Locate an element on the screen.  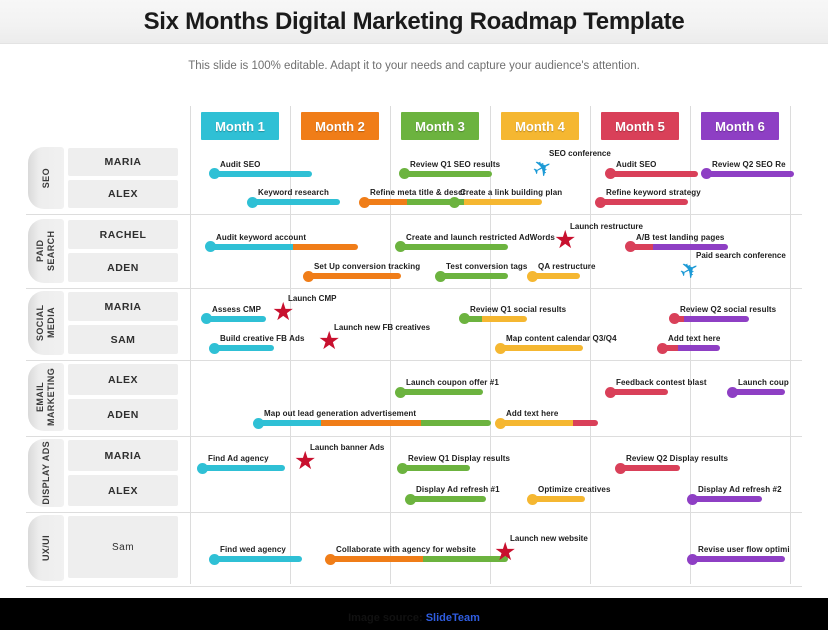
milestone-label: Launch banner Ads is located at coordinates (347, 448).